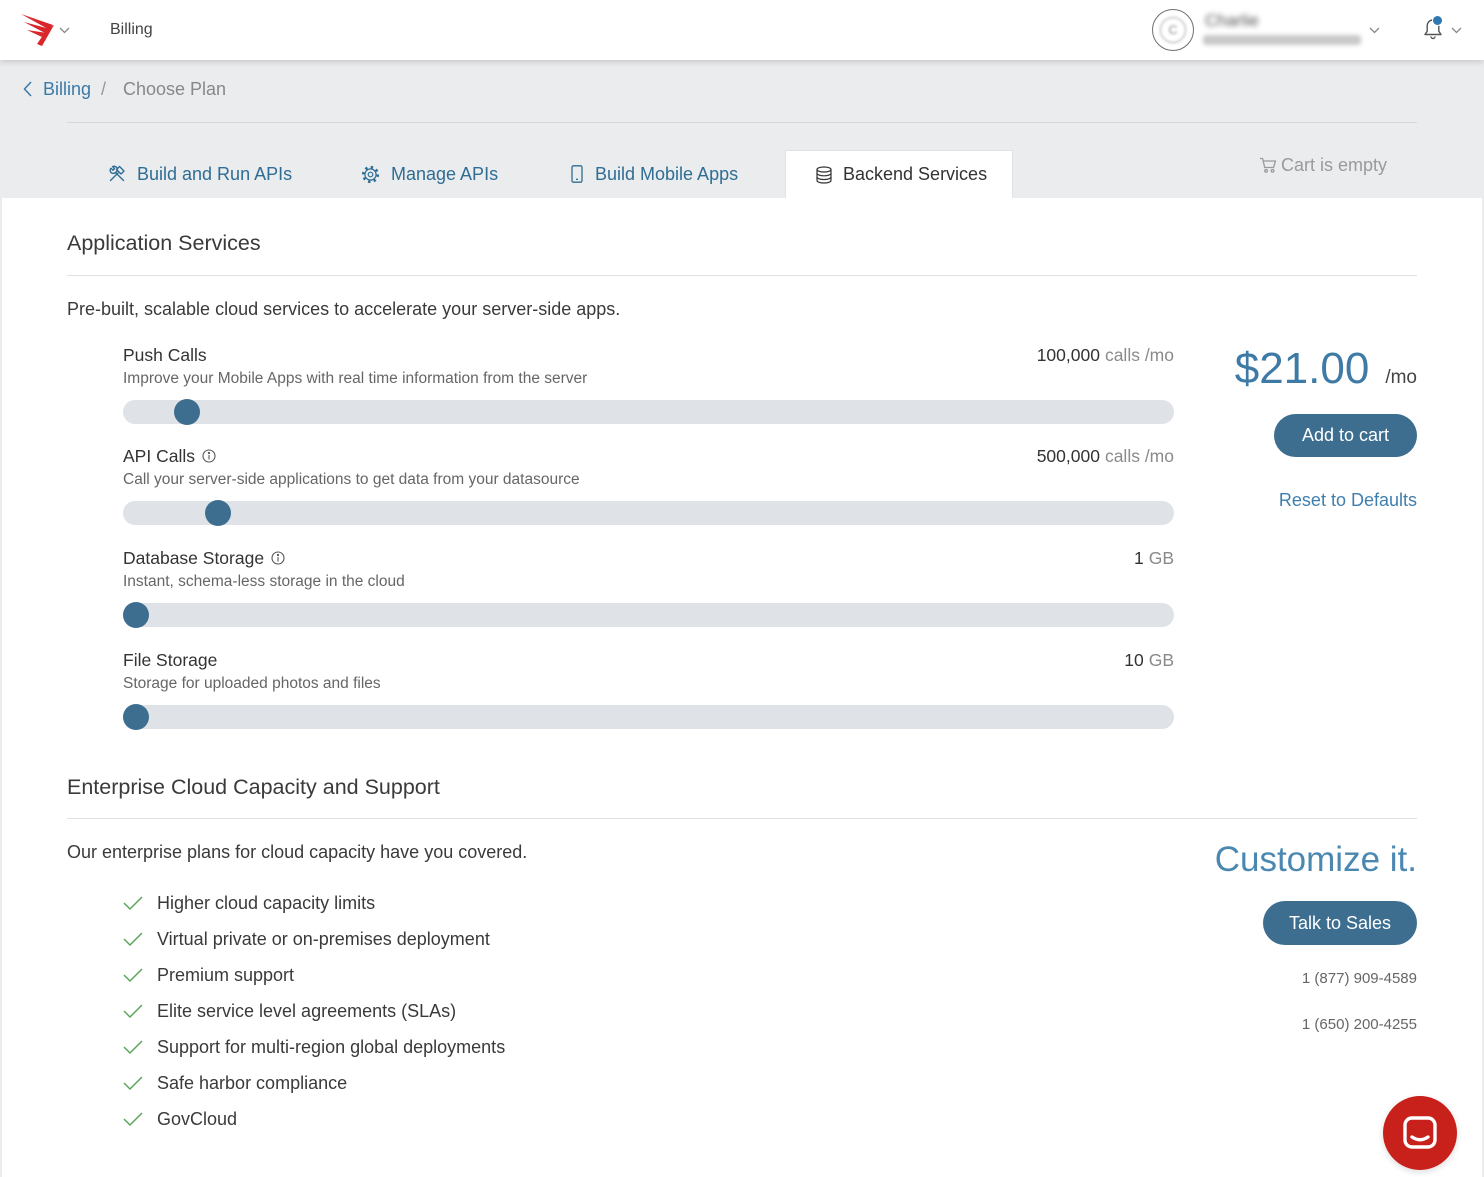 This screenshot has height=1177, width=1484. I want to click on slider-description: Storage for uploaded photos and files, so click(252, 683).